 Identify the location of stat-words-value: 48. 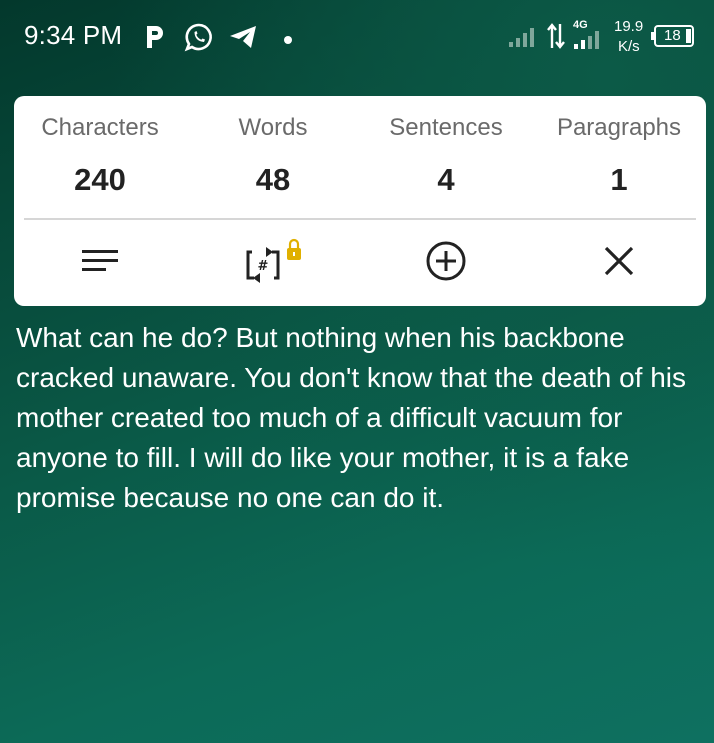
(273, 179).